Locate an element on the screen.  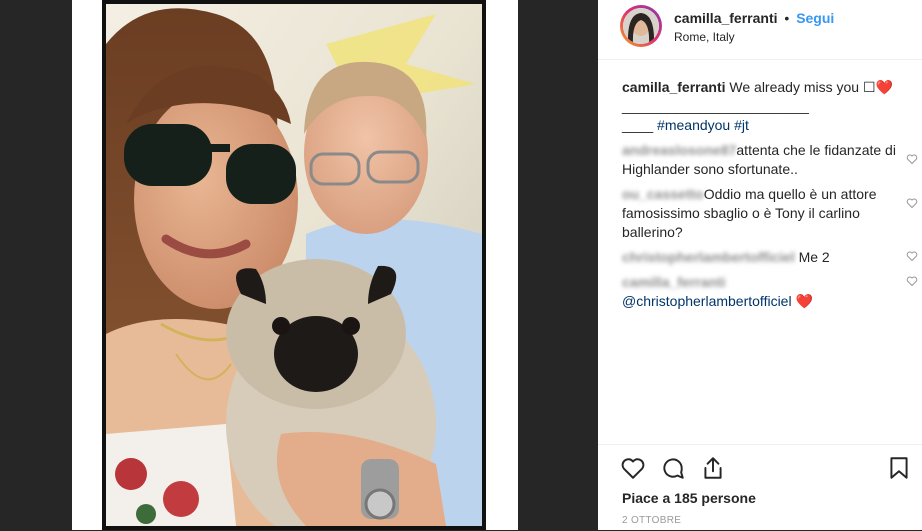
post-username: camilla_ferranti is located at coordinates (726, 18).